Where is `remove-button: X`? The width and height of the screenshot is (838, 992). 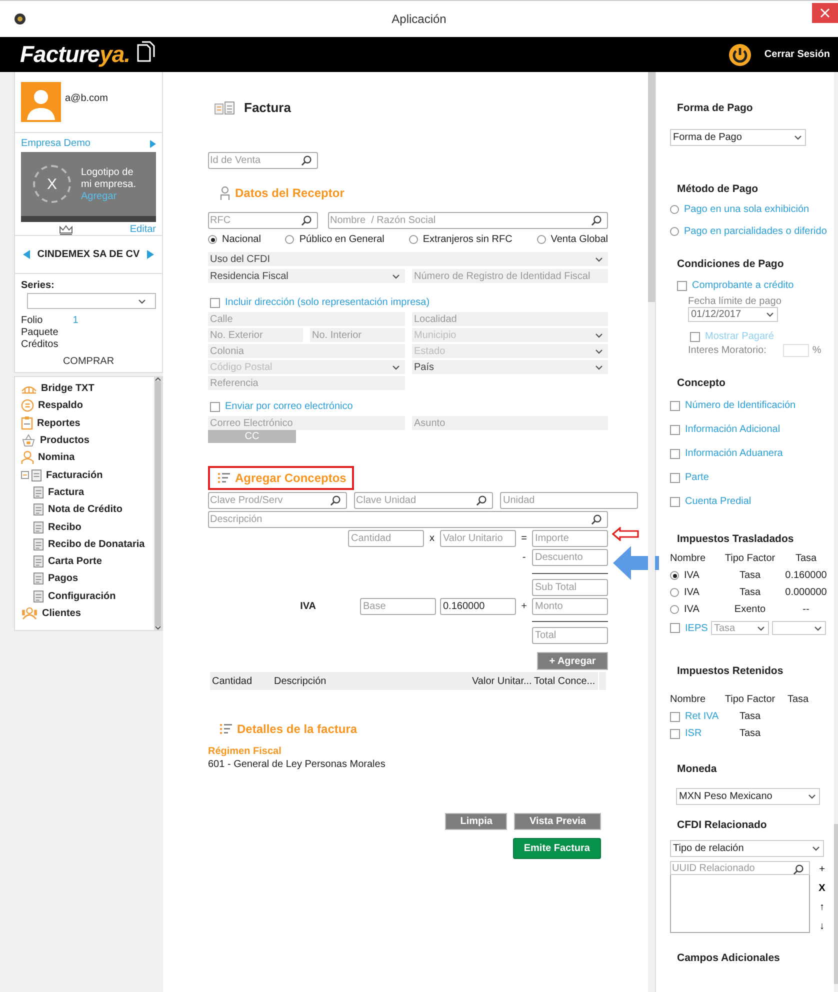
remove-button: X is located at coordinates (822, 888).